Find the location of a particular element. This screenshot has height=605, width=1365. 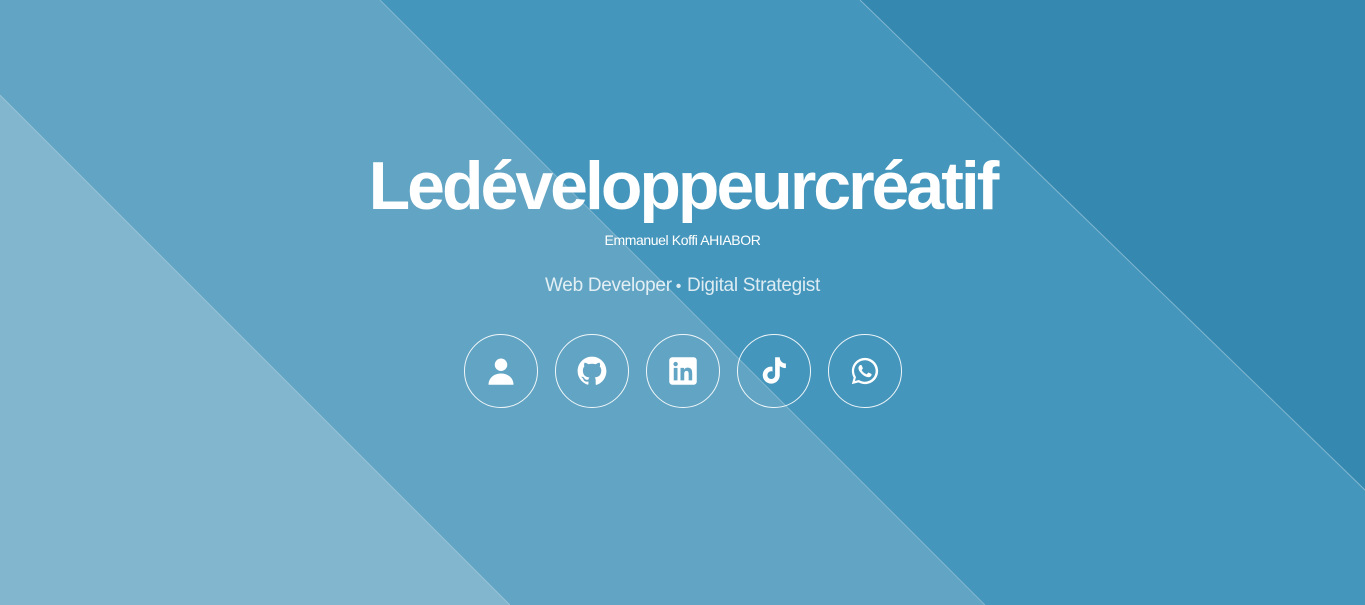

role-web-developer: Web Developer is located at coordinates (608, 285).